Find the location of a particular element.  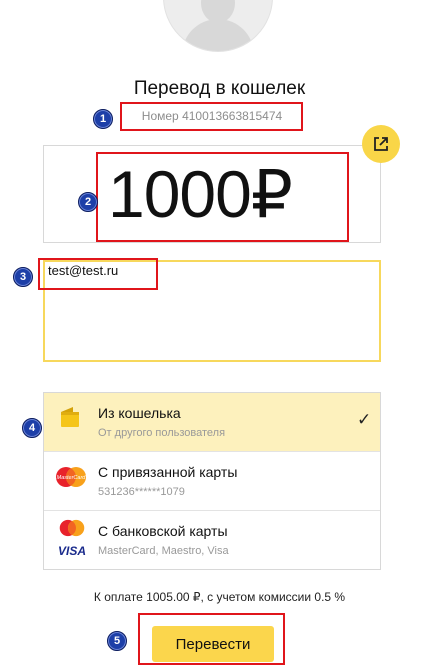

mastercard-icon: MasterCard is located at coordinates (71, 477).